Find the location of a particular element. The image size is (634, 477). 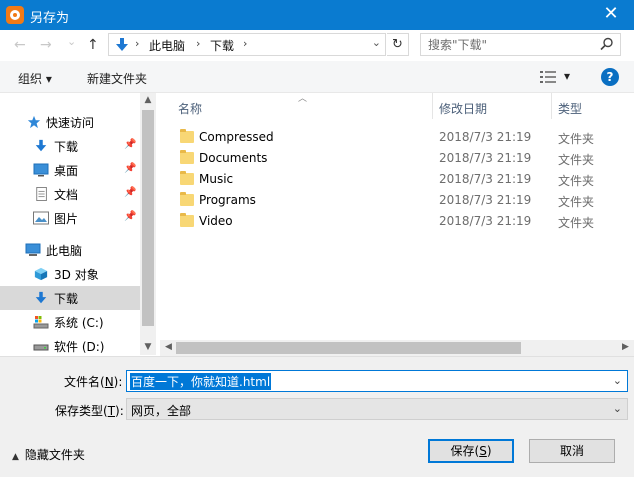

column-header-type: 类型 is located at coordinates (570, 108).